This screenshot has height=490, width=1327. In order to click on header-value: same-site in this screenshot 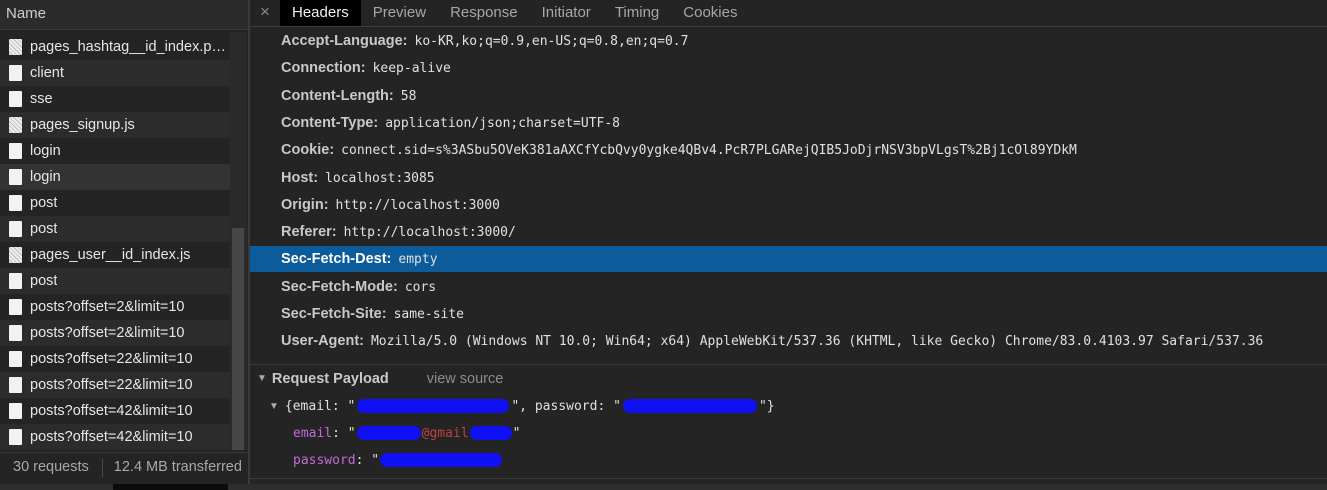, I will do `click(429, 314)`.